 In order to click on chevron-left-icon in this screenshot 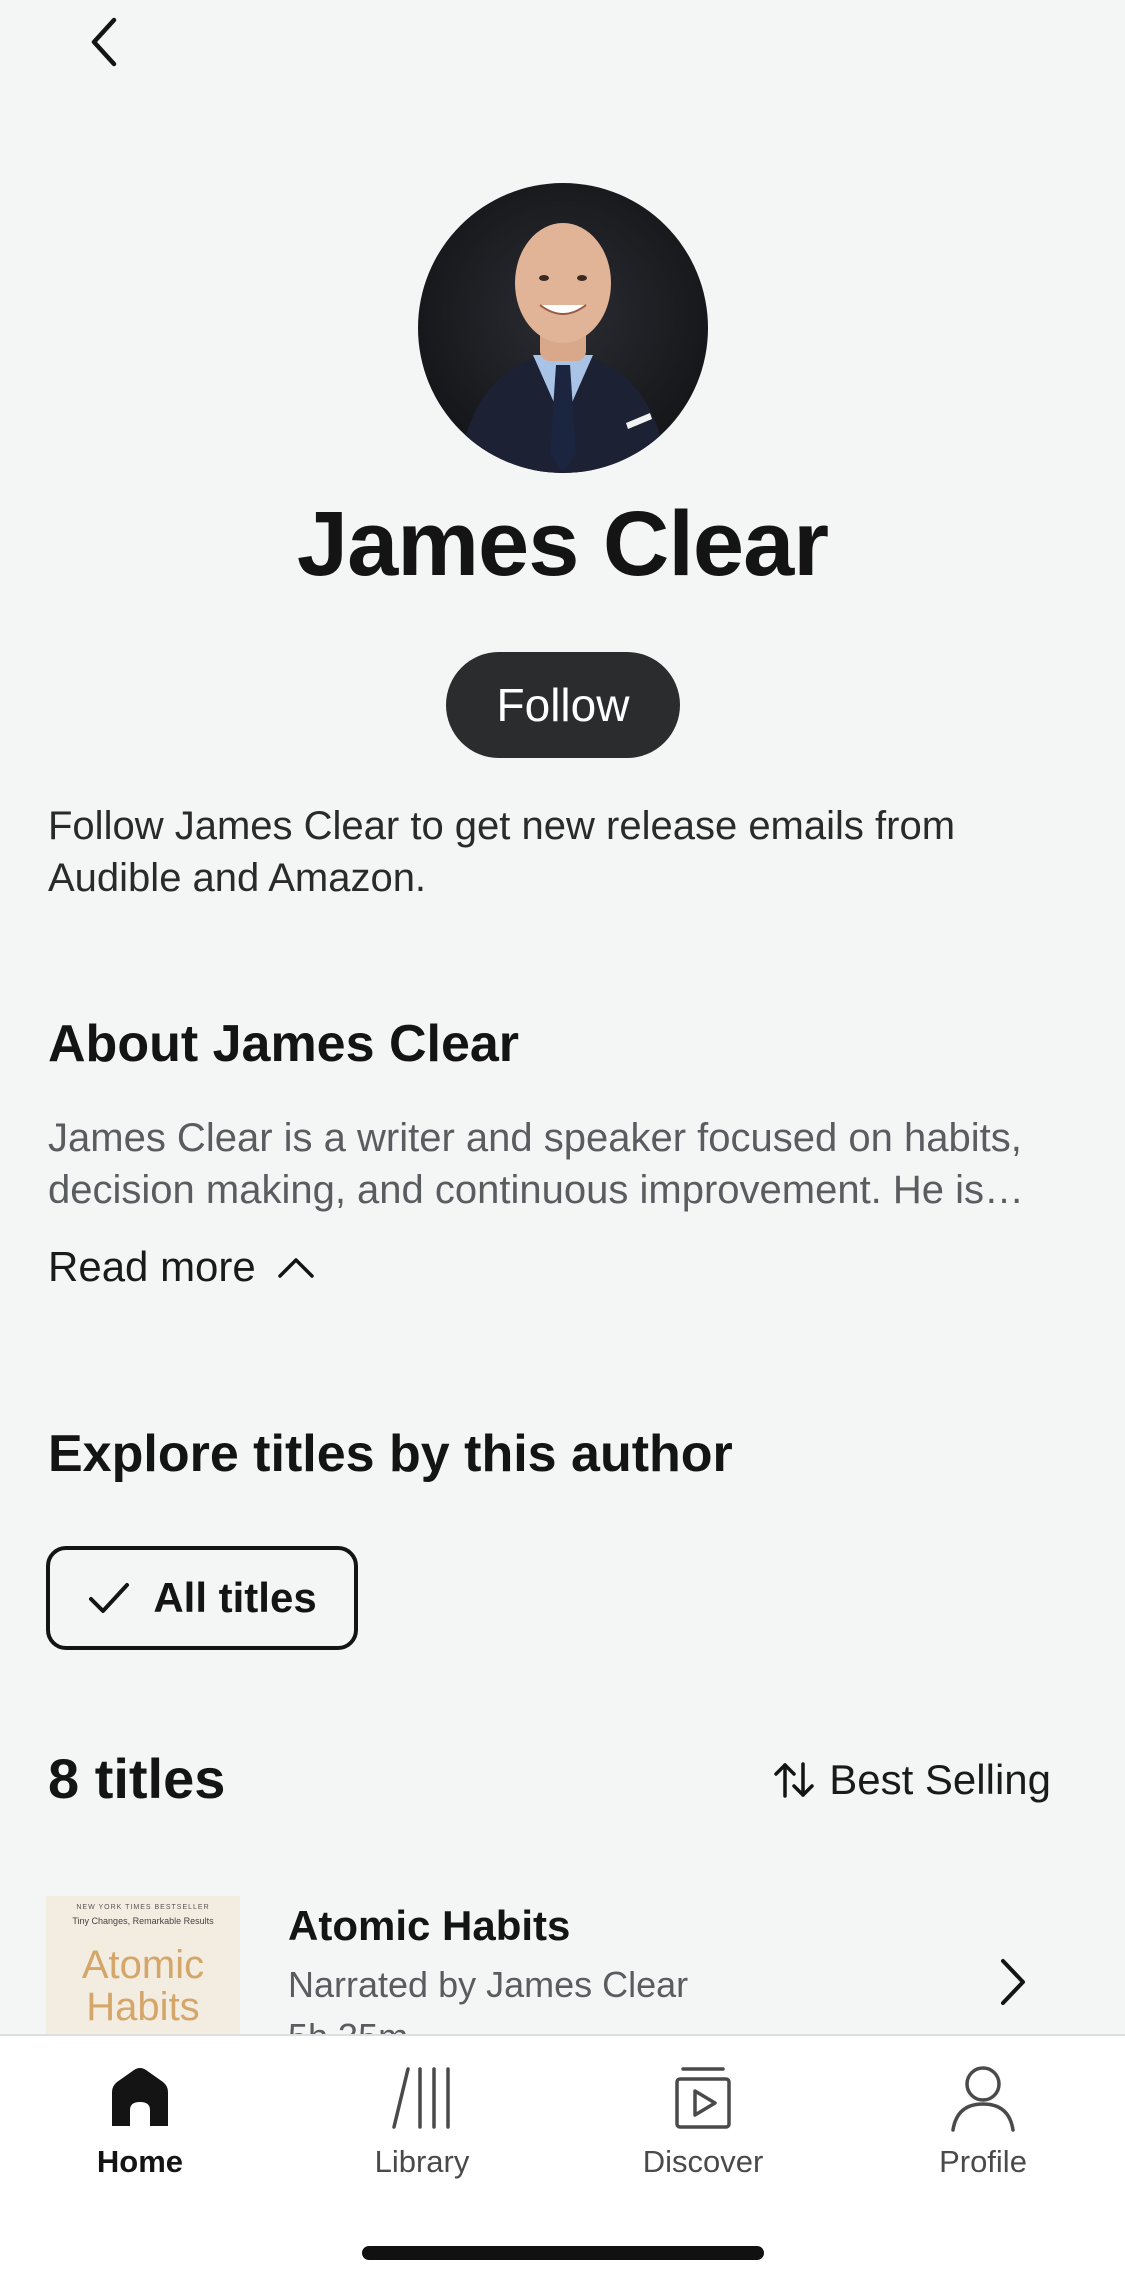, I will do `click(104, 42)`.